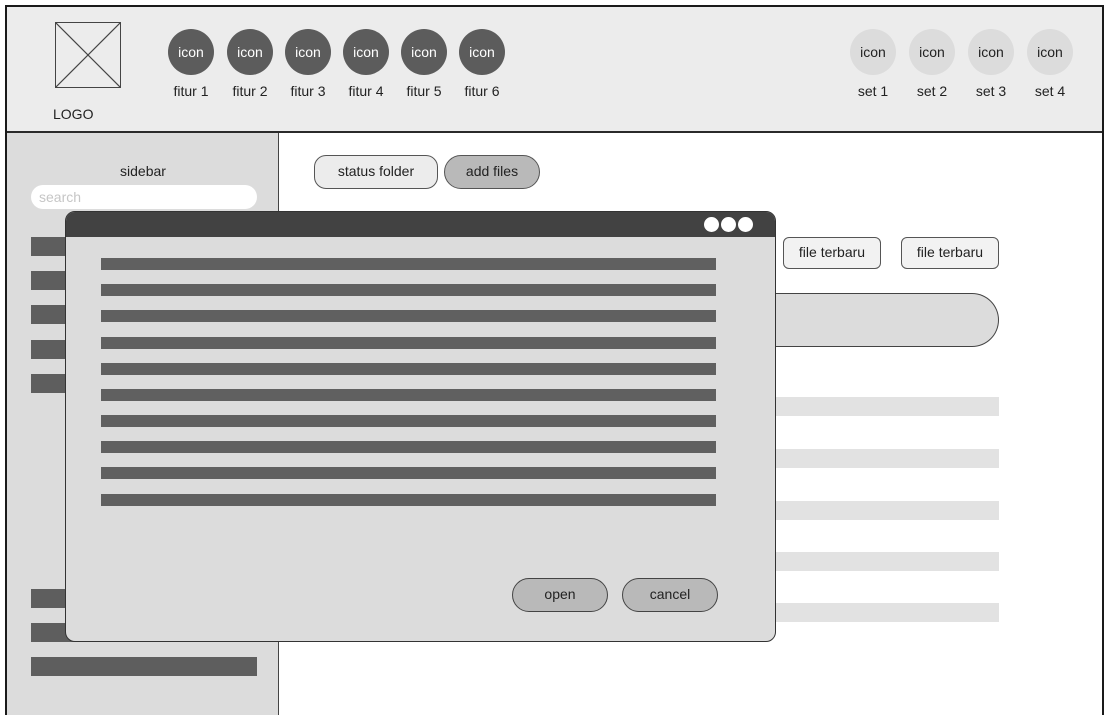 This screenshot has width=1107, height=715. Describe the element at coordinates (991, 52) in the screenshot. I see `setting-3-icon: icon` at that location.